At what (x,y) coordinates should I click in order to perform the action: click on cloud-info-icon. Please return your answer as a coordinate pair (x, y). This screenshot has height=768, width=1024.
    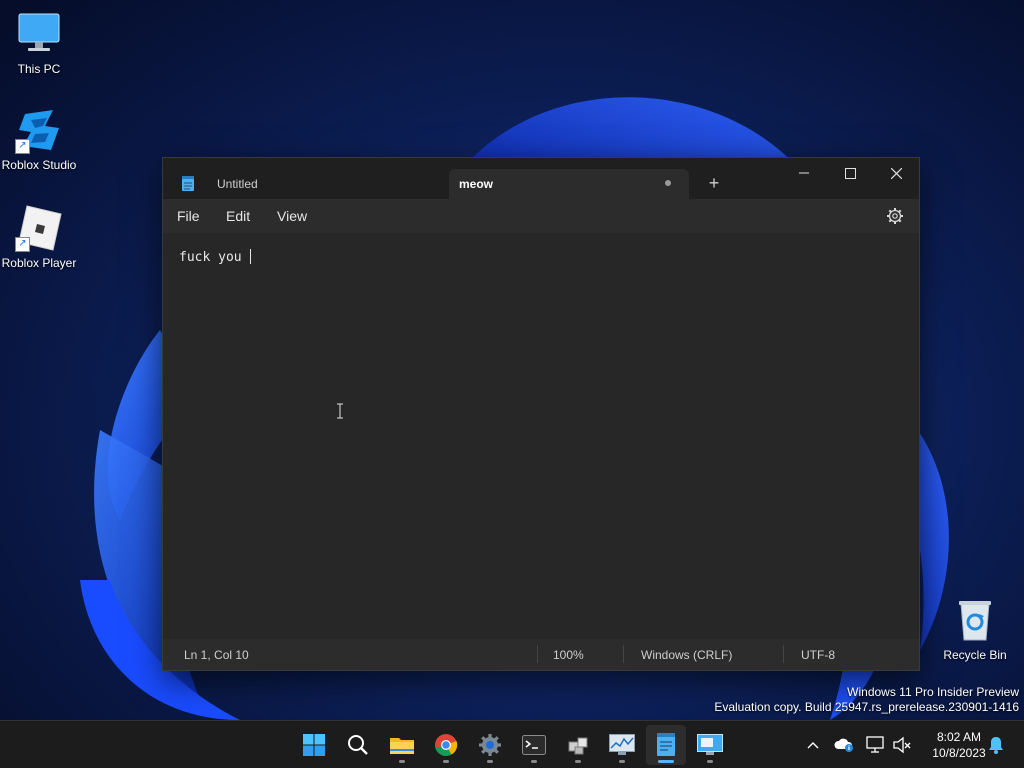
    Looking at the image, I should click on (843, 745).